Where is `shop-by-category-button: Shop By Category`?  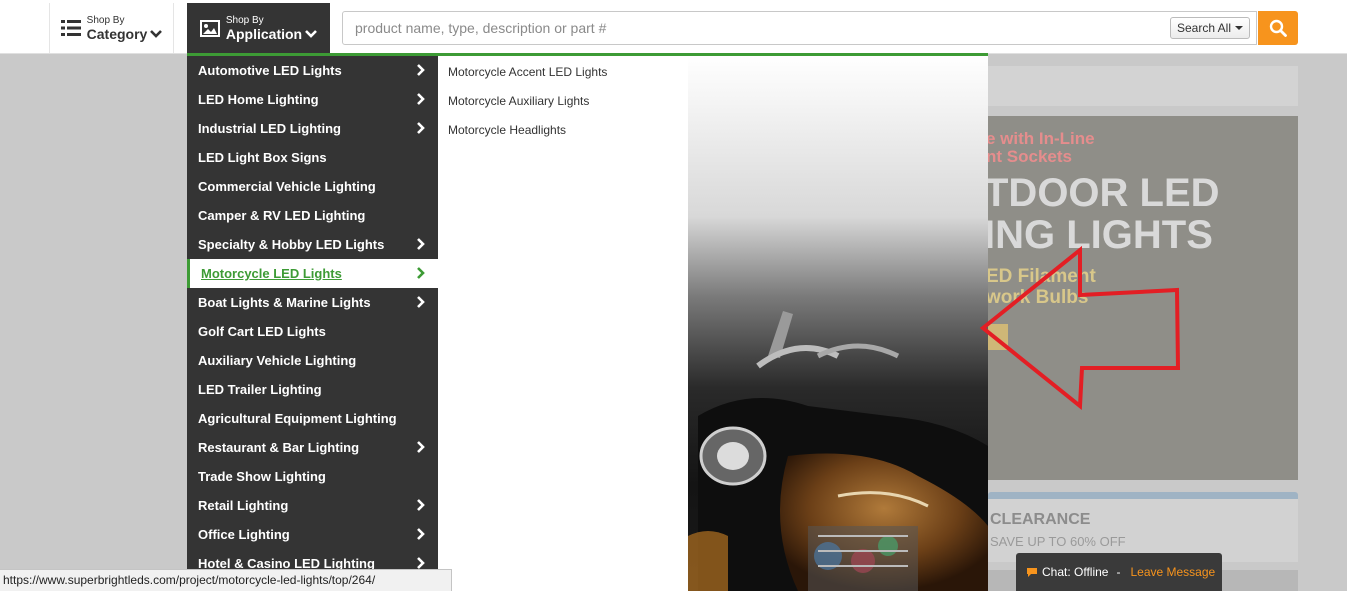
shop-by-category-button: Shop By Category is located at coordinates (111, 28).